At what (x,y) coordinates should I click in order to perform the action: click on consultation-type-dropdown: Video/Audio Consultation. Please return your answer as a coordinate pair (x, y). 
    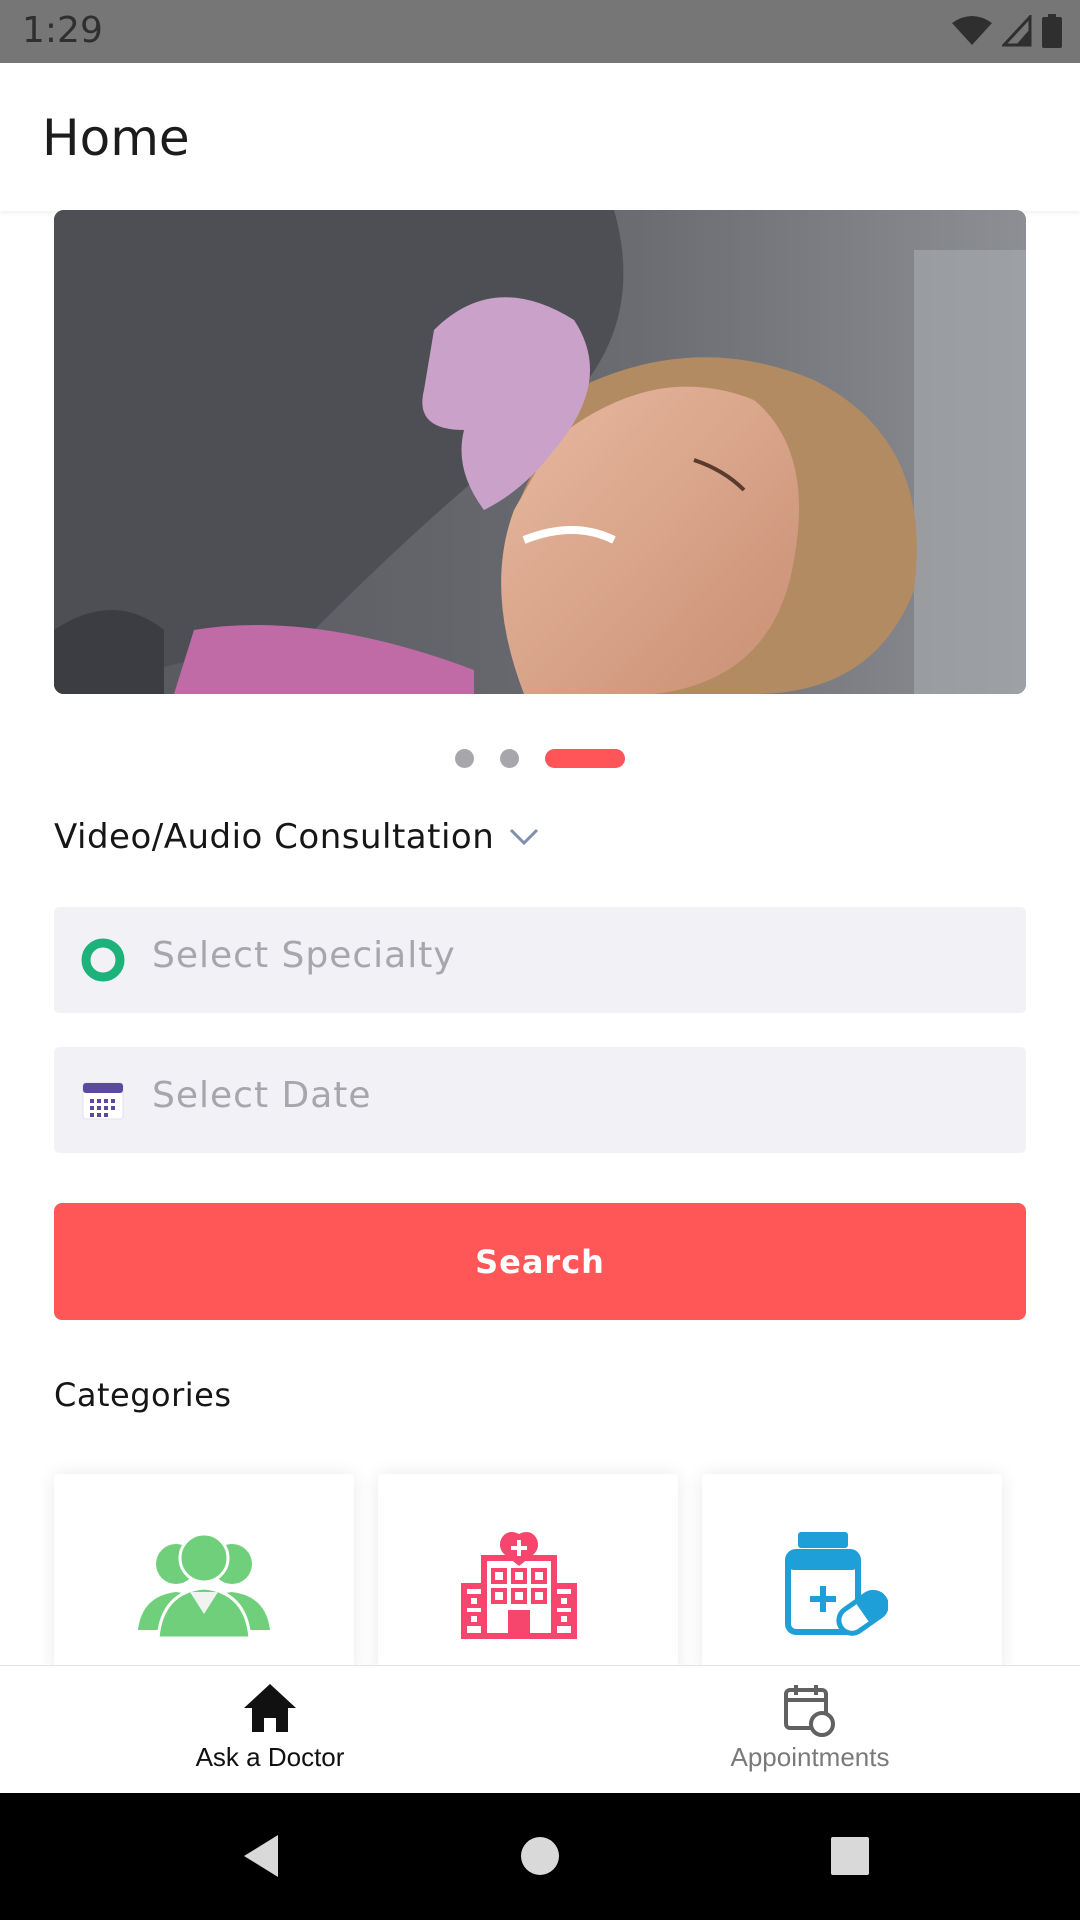
    Looking at the image, I should click on (297, 837).